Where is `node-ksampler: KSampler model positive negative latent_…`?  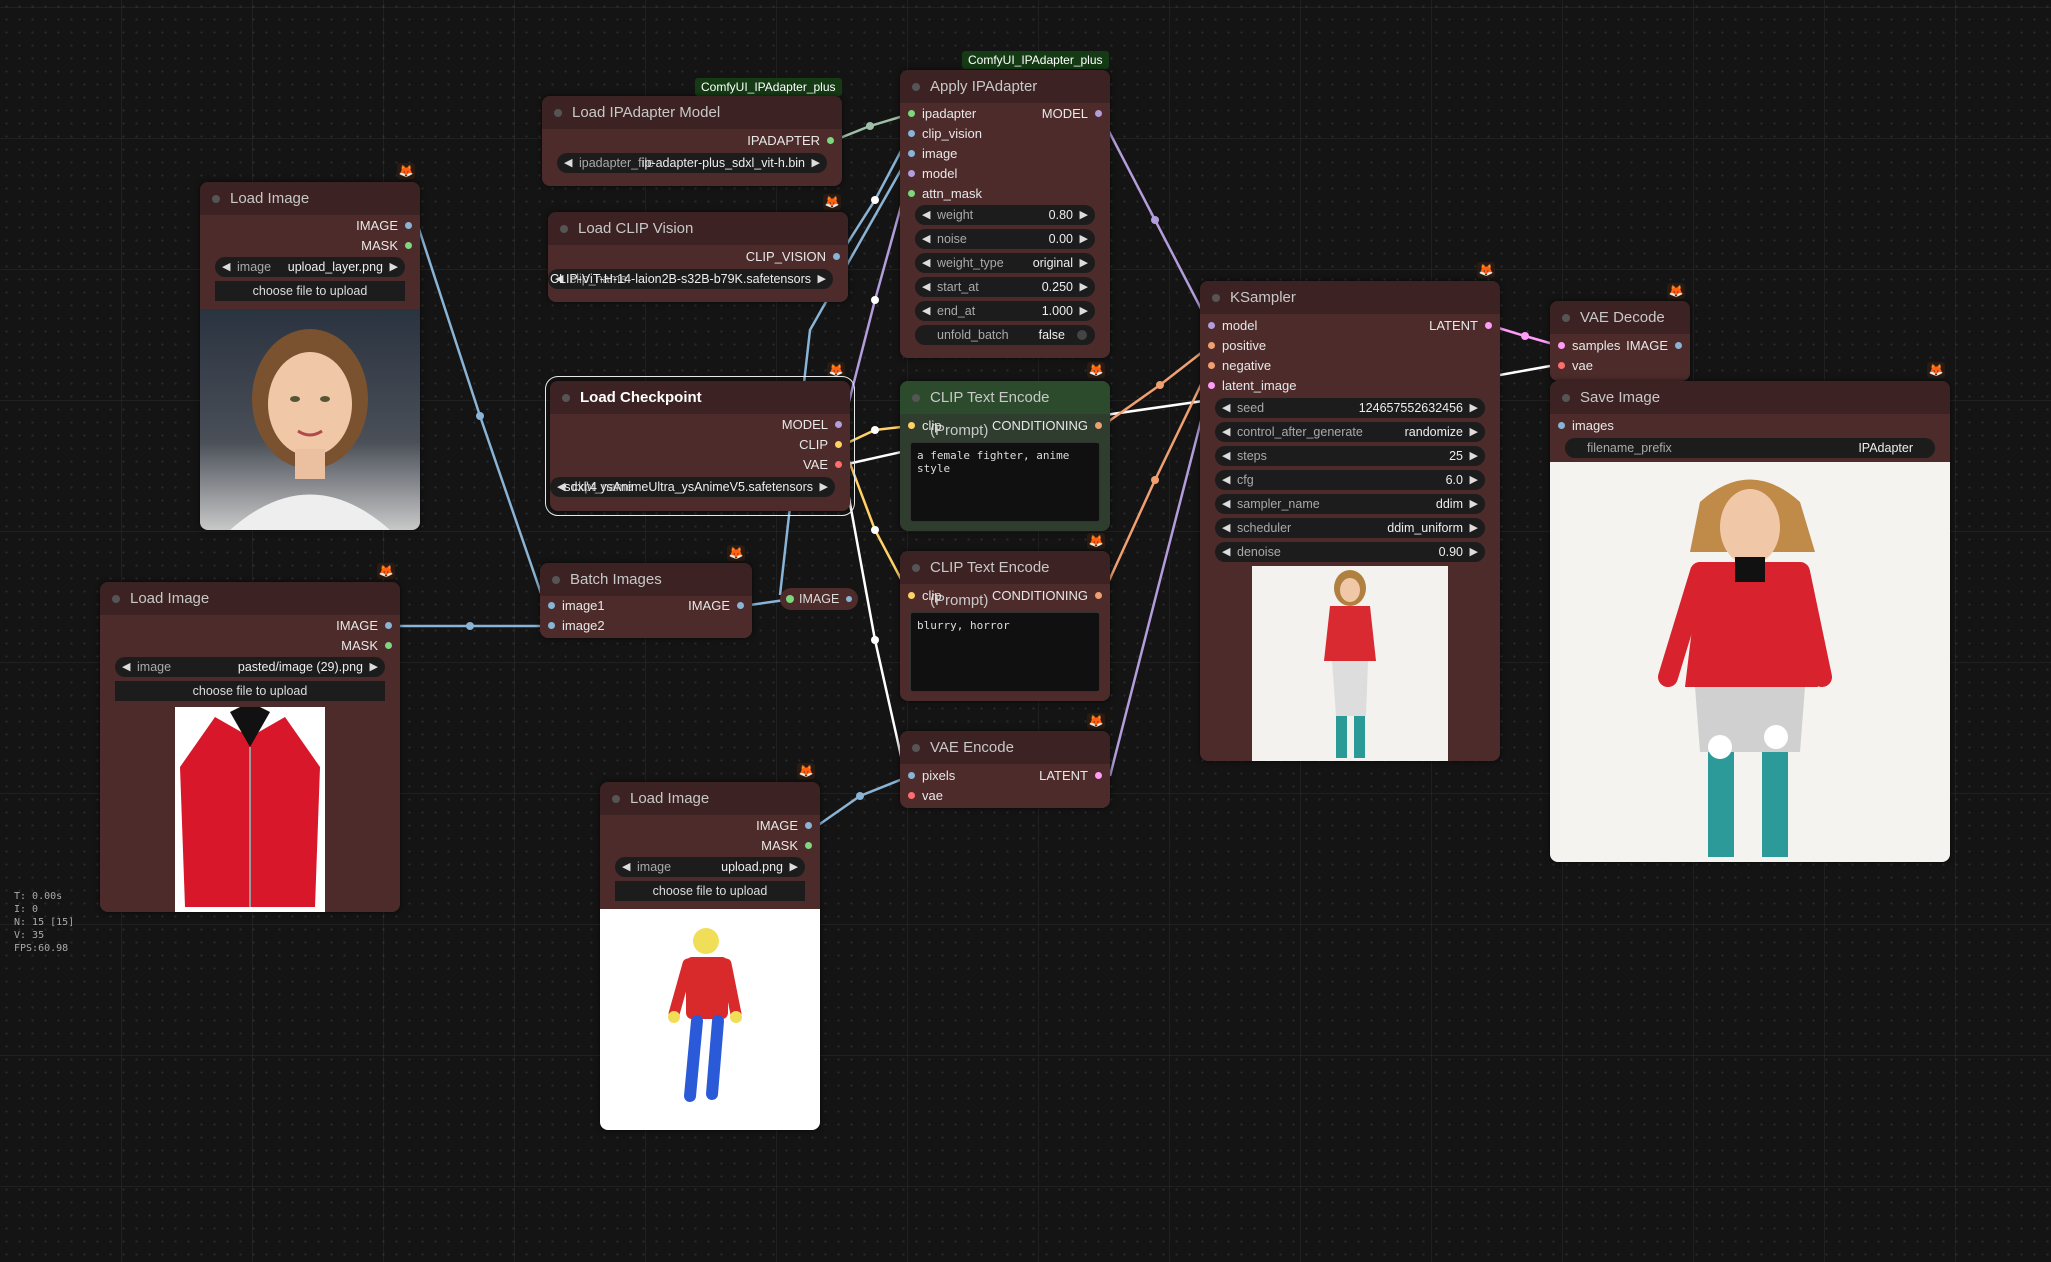
node-ksampler: KSampler model positive negative latent_… is located at coordinates (1350, 521).